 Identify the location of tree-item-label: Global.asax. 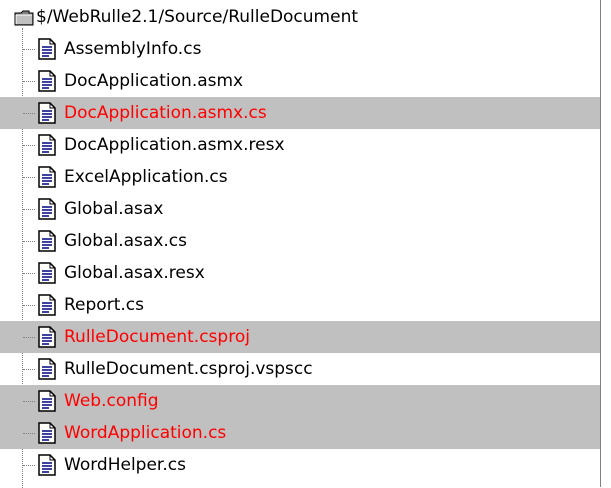
(114, 209).